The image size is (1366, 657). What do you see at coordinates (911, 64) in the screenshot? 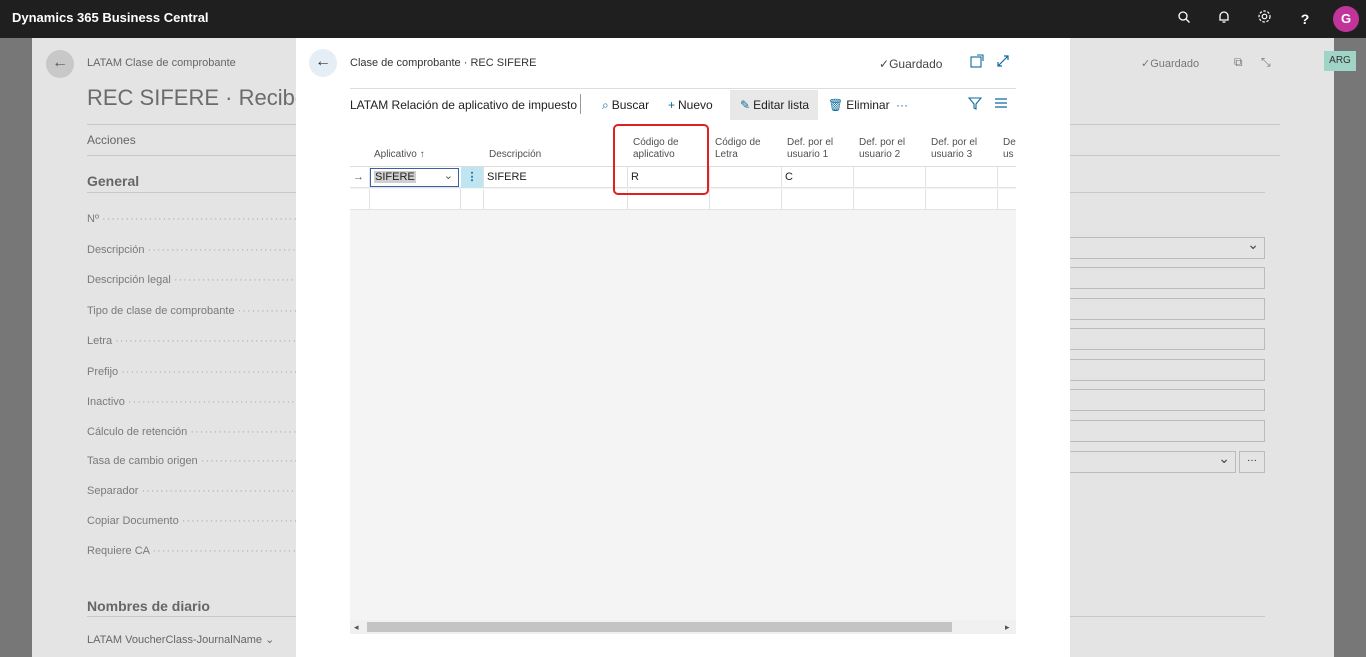
I see `saved-status: ✓Guardado` at bounding box center [911, 64].